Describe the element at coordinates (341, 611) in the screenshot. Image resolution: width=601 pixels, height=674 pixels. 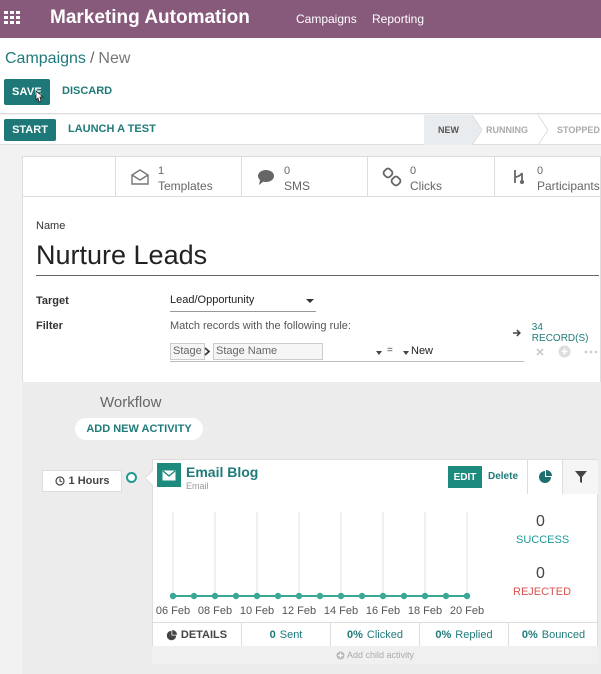
I see `x-tick-label: 14 Feb` at that location.